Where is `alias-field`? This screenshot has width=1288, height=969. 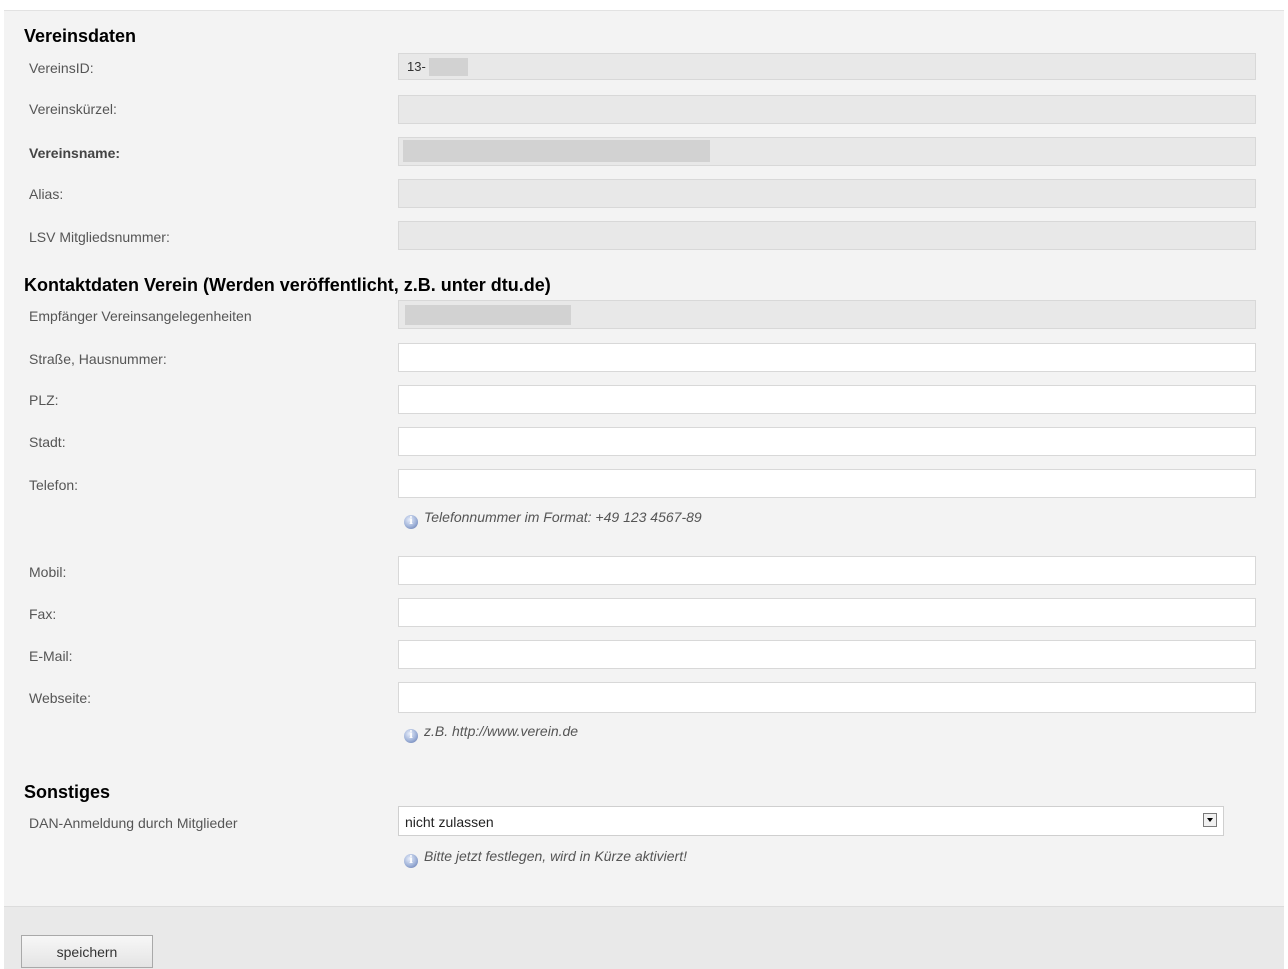 alias-field is located at coordinates (827, 193).